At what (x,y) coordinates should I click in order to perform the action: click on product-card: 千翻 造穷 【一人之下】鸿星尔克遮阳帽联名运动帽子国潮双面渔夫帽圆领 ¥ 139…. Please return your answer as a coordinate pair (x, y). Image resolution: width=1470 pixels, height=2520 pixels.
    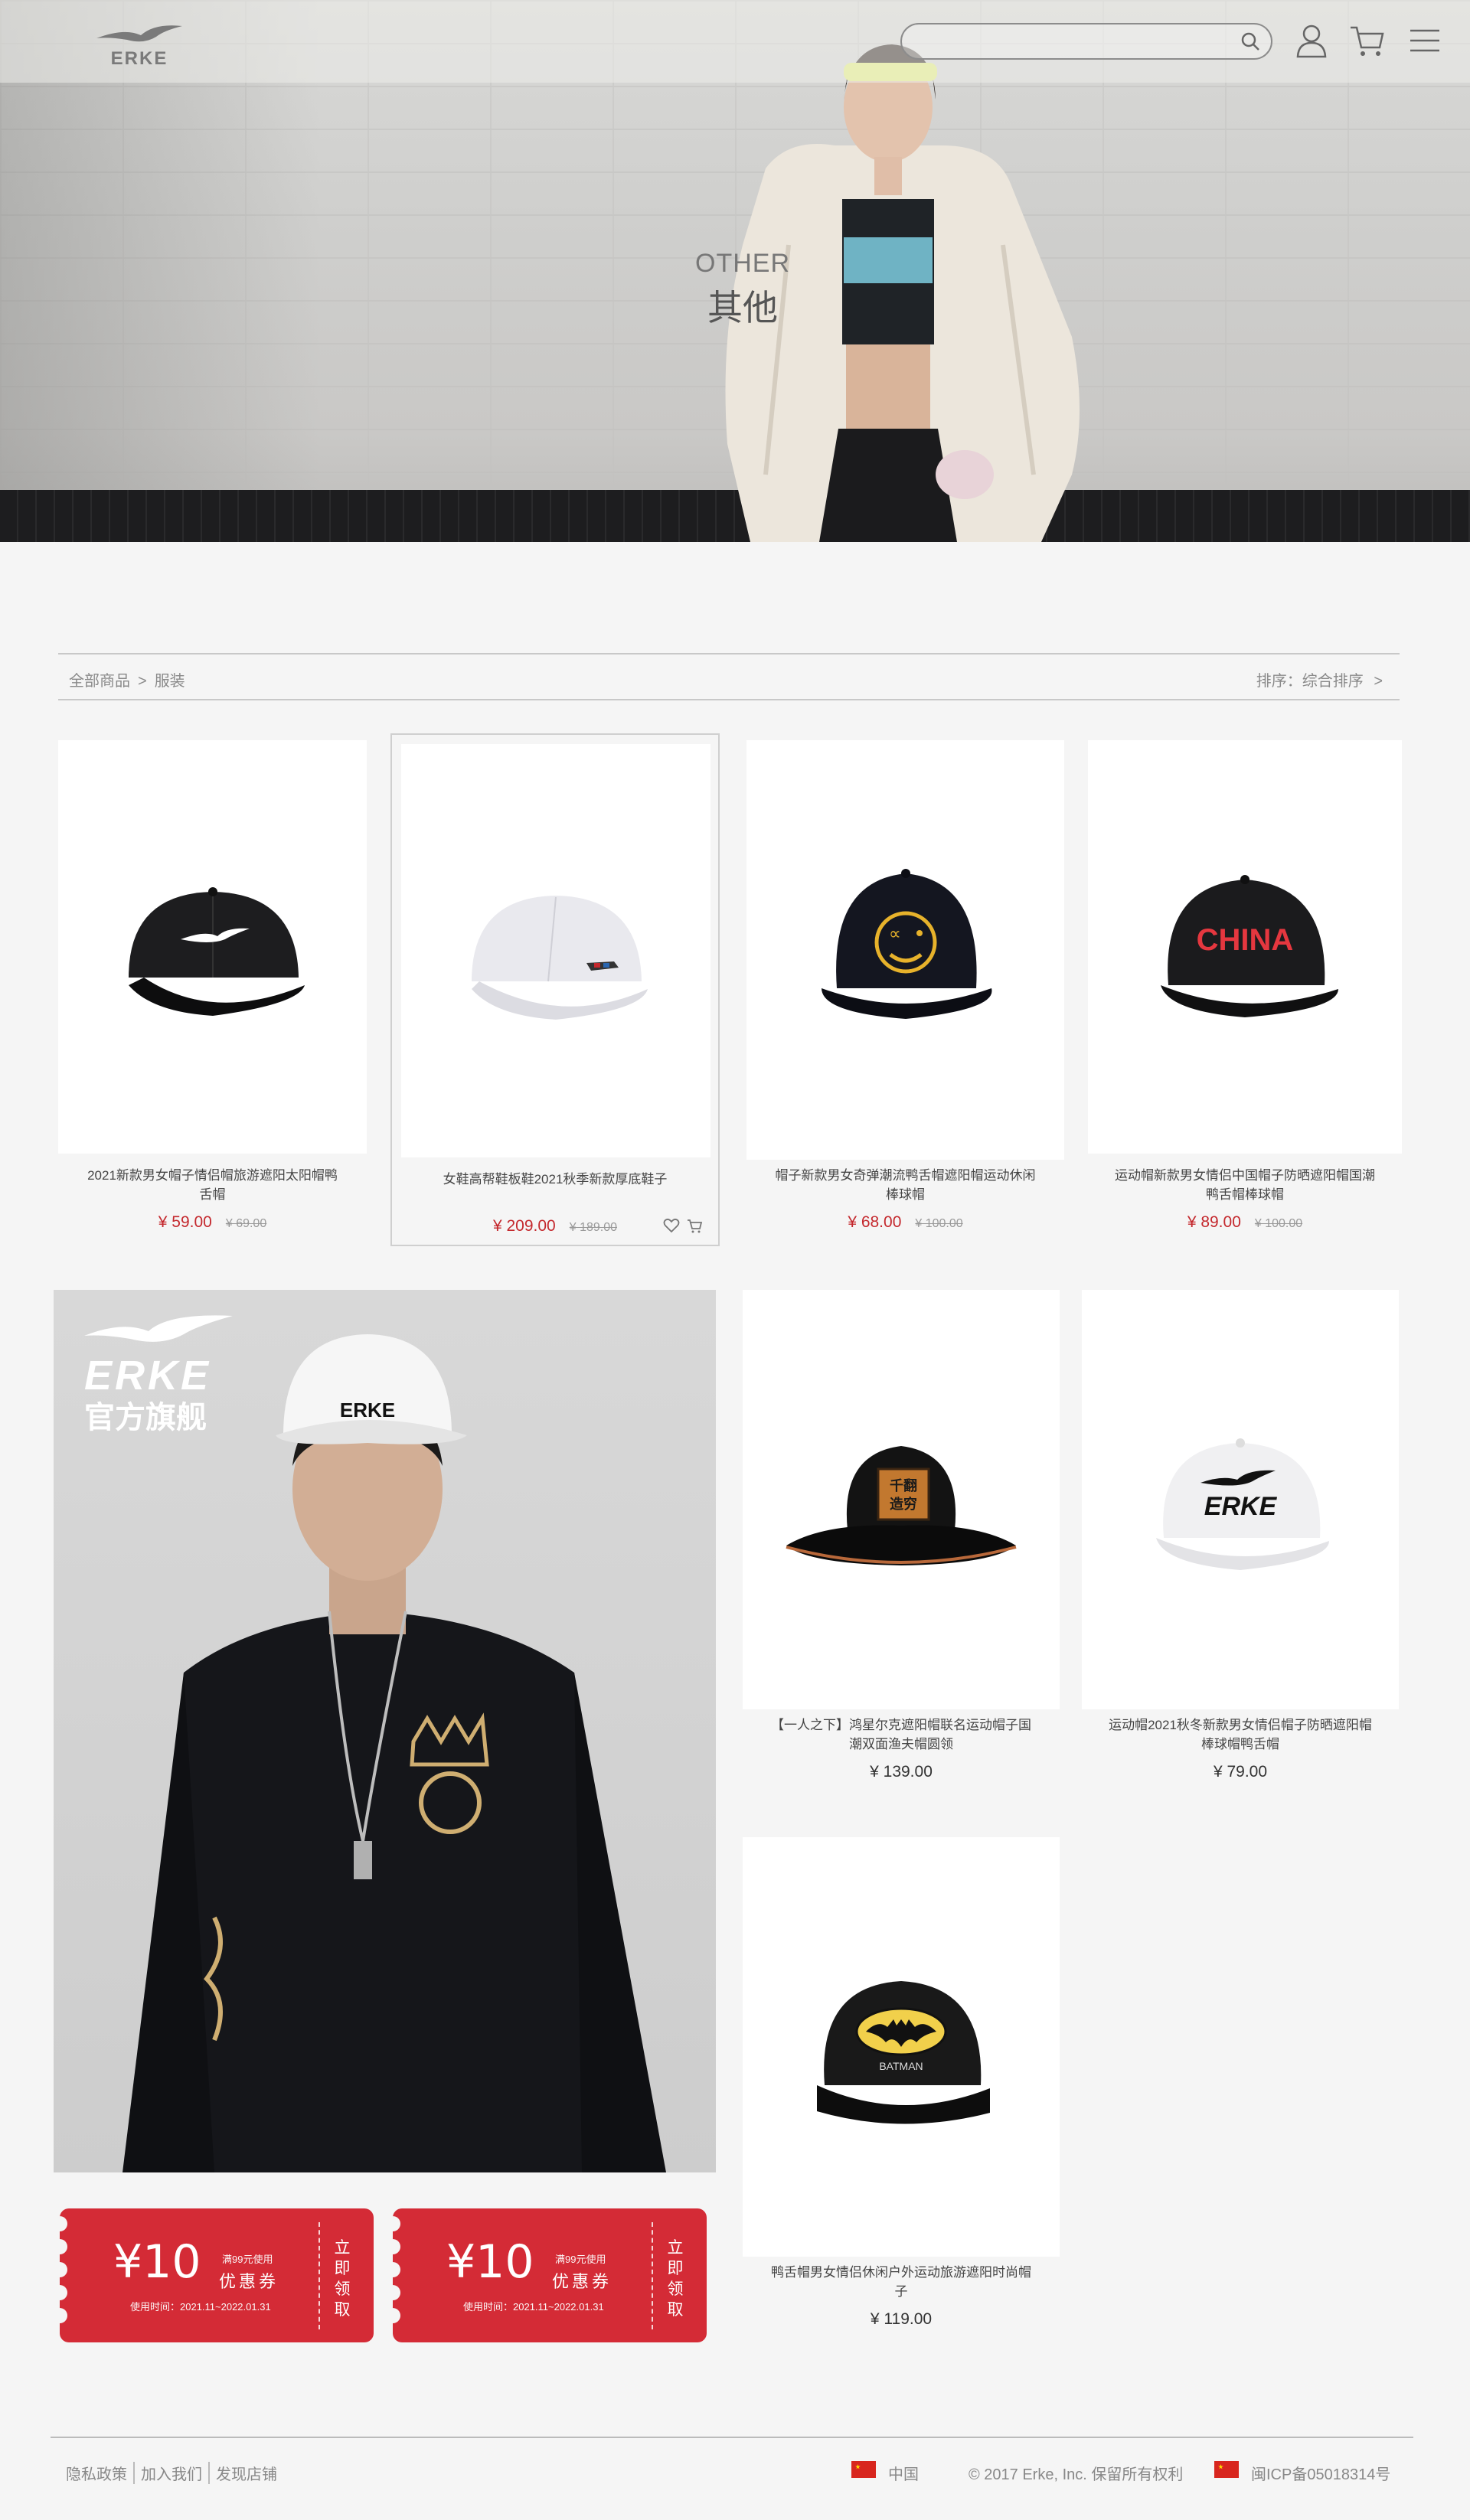
    Looking at the image, I should click on (901, 1538).